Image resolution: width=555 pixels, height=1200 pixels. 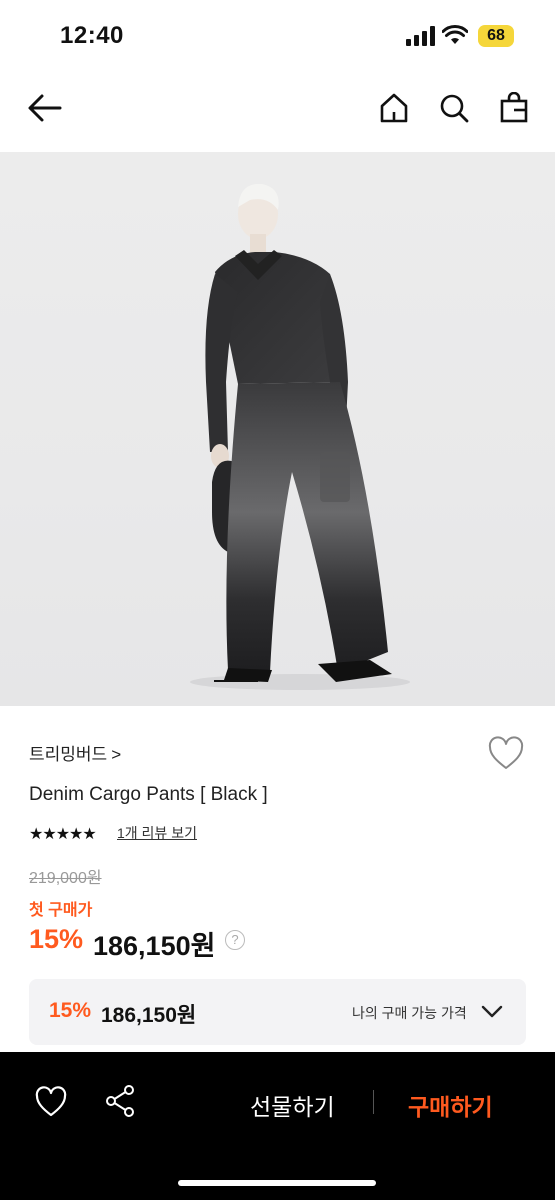 I want to click on status-time: 12:40, so click(x=92, y=35).